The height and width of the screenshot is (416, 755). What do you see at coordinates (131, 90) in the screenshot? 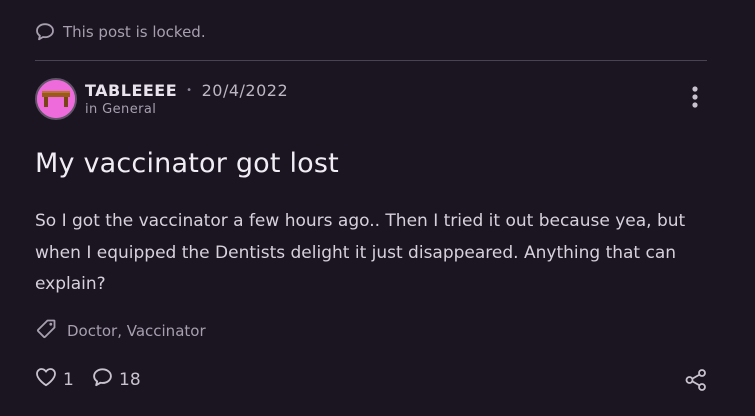
I see `author-name: TABLEEEE` at bounding box center [131, 90].